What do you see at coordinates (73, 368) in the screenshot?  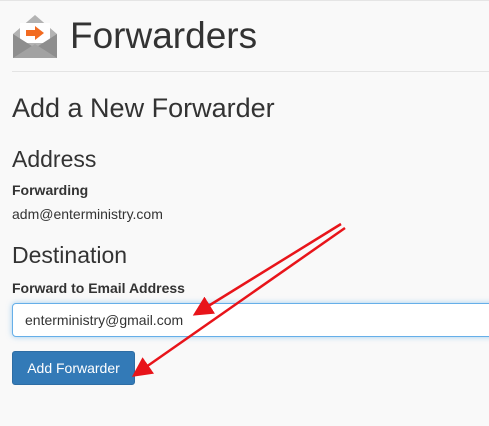 I see `add-forwarder-button: Add Forwarder` at bounding box center [73, 368].